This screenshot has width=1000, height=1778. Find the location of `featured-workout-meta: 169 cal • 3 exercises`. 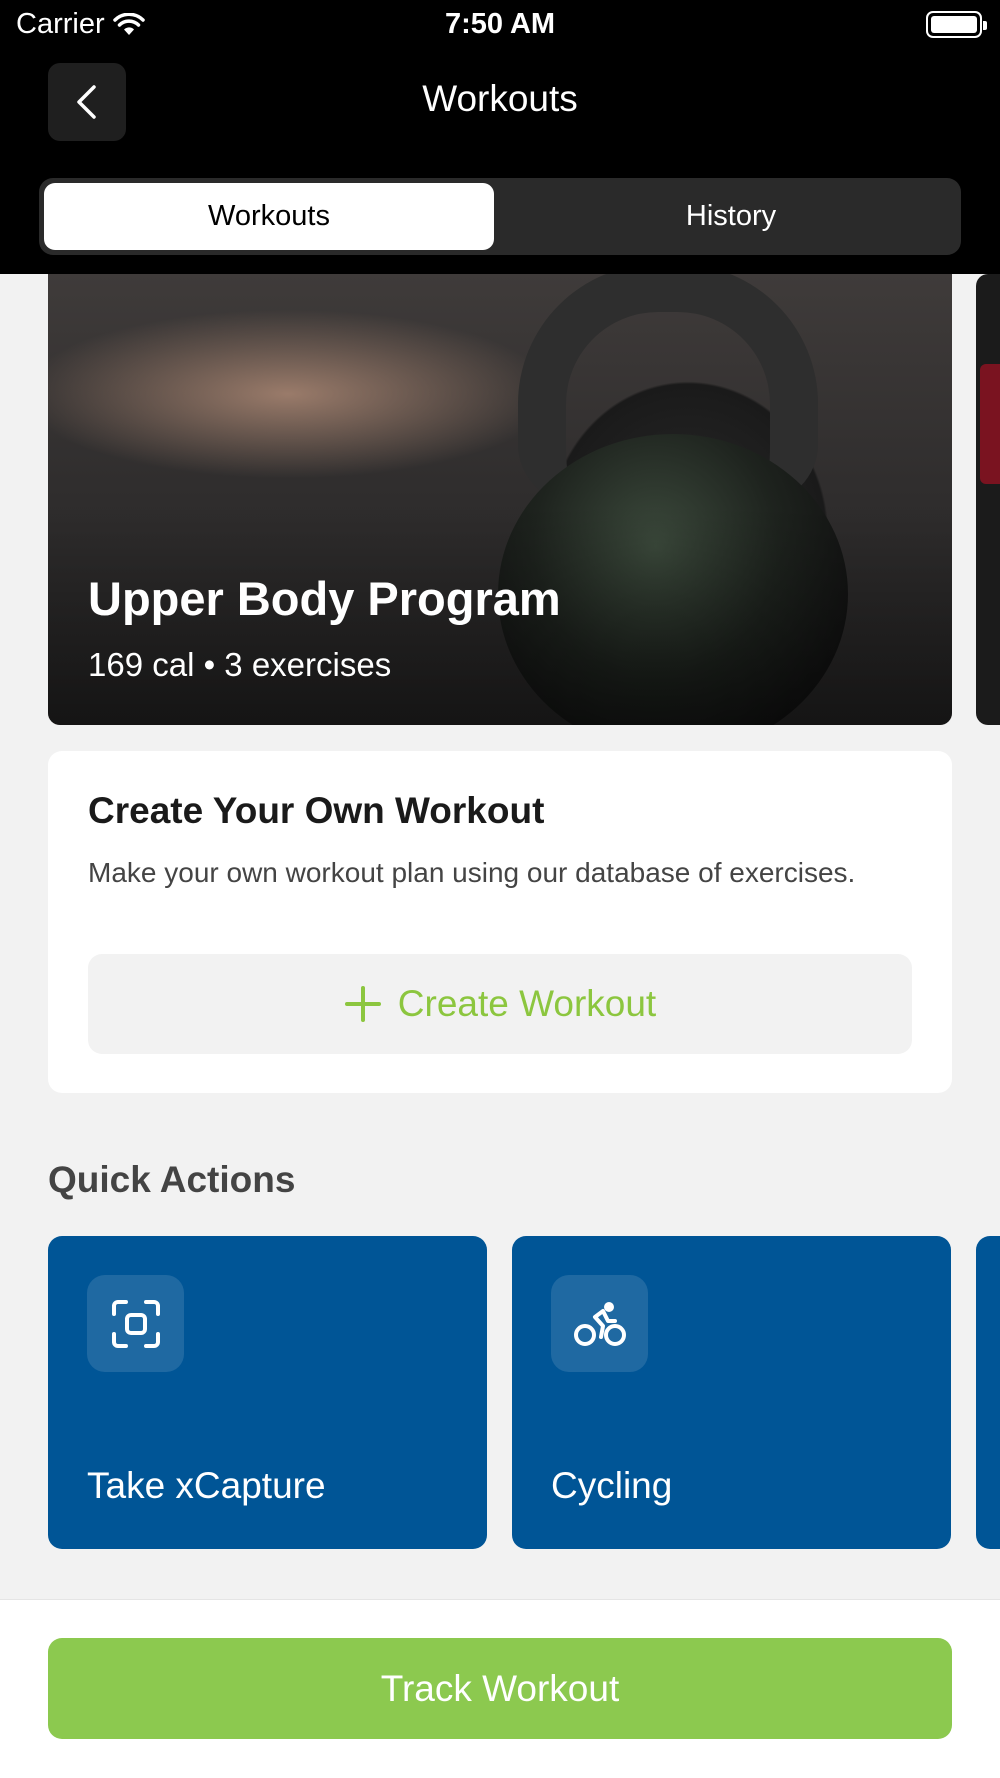

featured-workout-meta: 169 cal • 3 exercises is located at coordinates (240, 664).